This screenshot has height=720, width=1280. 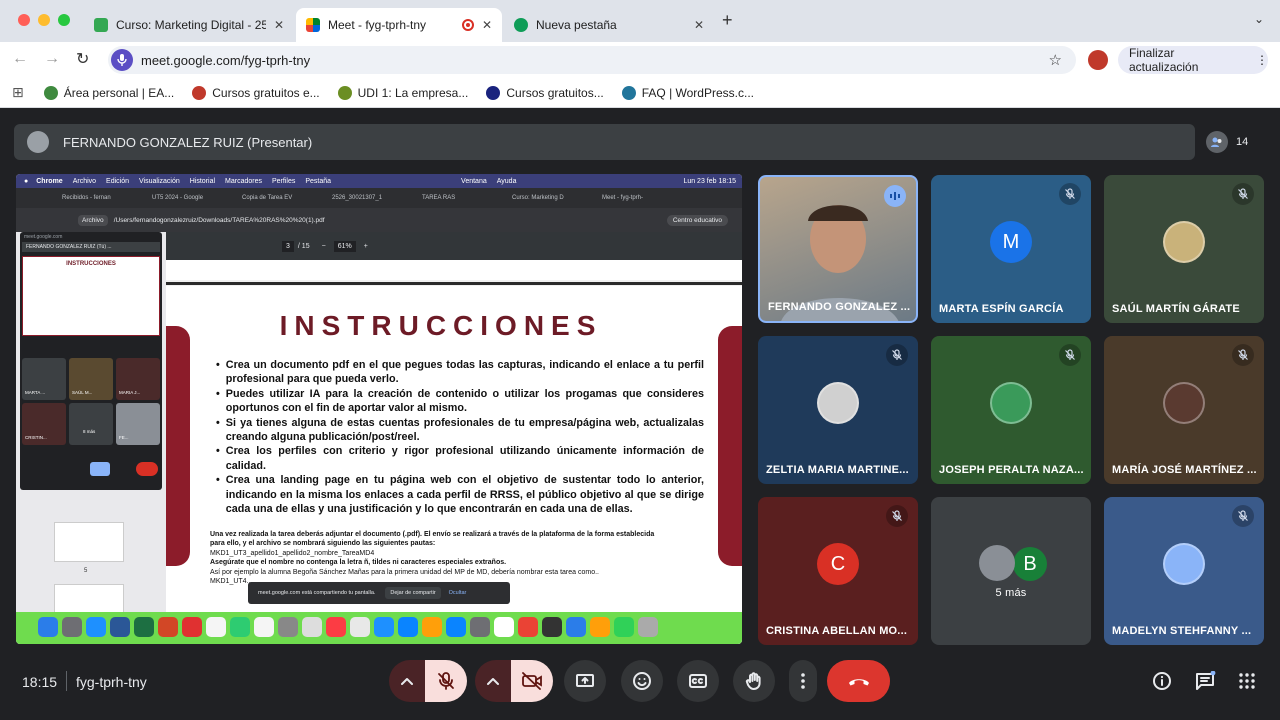 What do you see at coordinates (1176, 309) in the screenshot?
I see `participant-name: SAÚL MARTÍN GÁRATE` at bounding box center [1176, 309].